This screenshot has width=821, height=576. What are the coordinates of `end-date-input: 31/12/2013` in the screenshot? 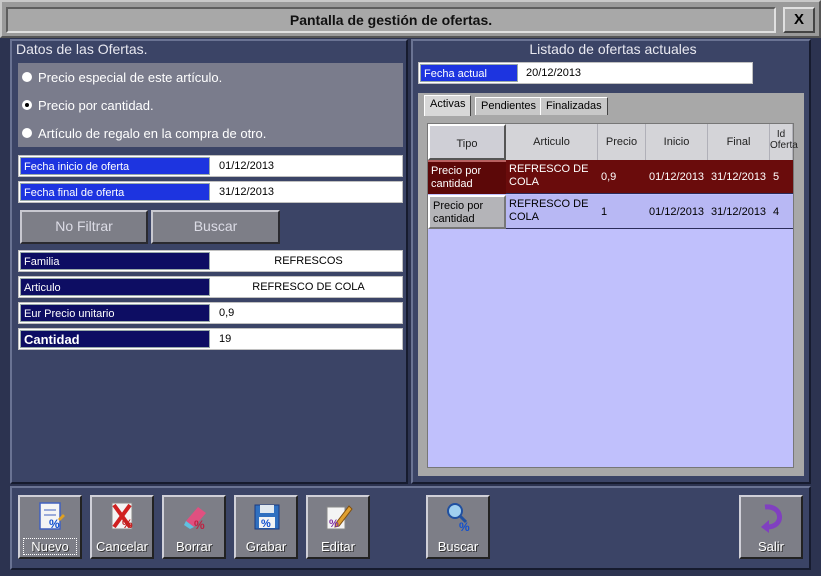 It's located at (308, 192).